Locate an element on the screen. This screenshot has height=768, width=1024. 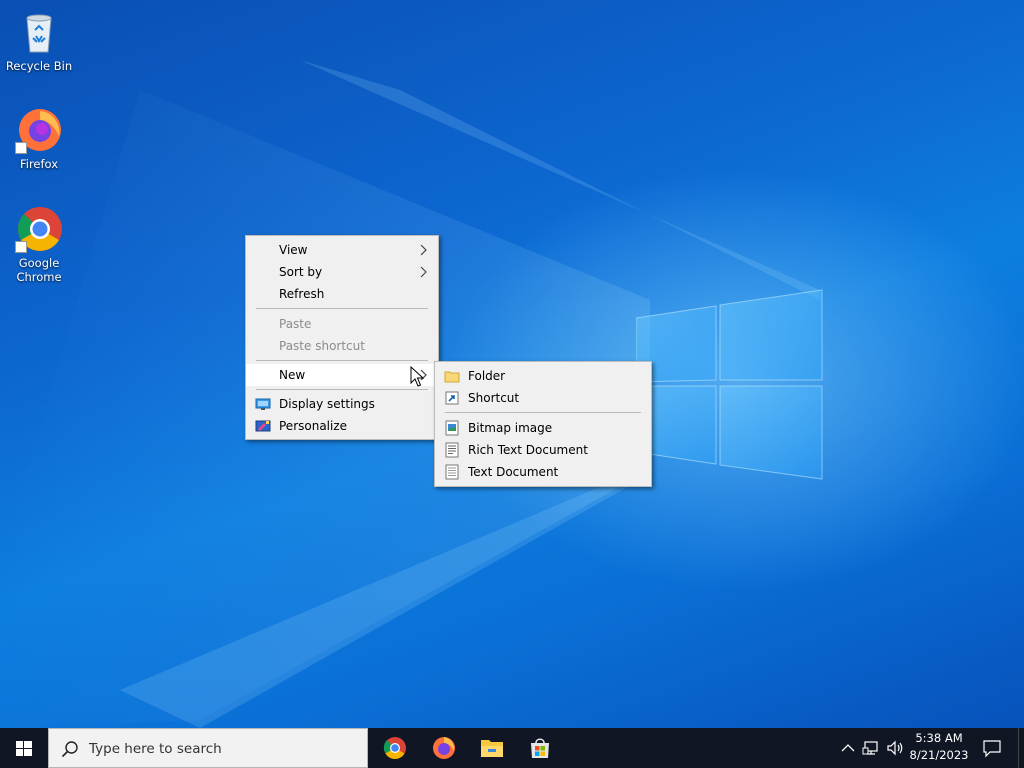
menu-item-label: Paste is located at coordinates (295, 324).